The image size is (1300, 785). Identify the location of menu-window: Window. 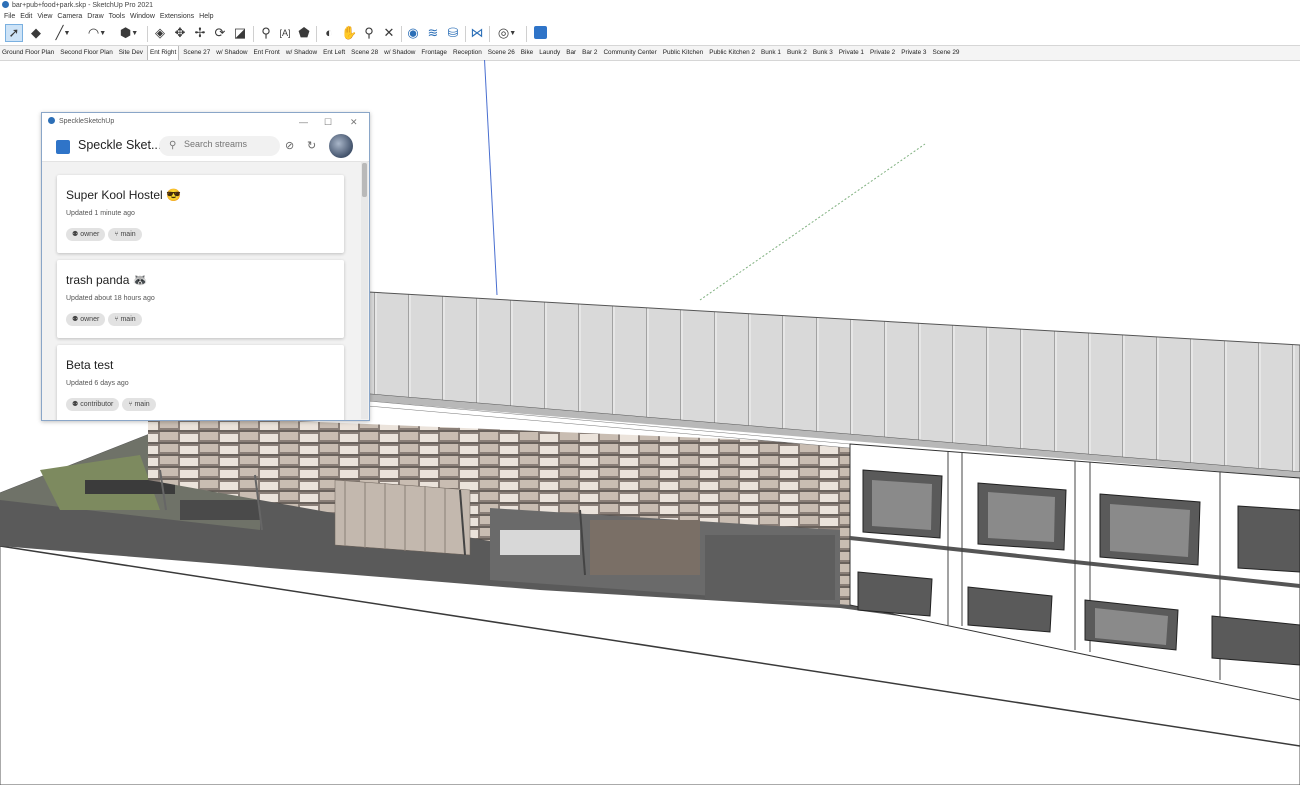
(142, 16).